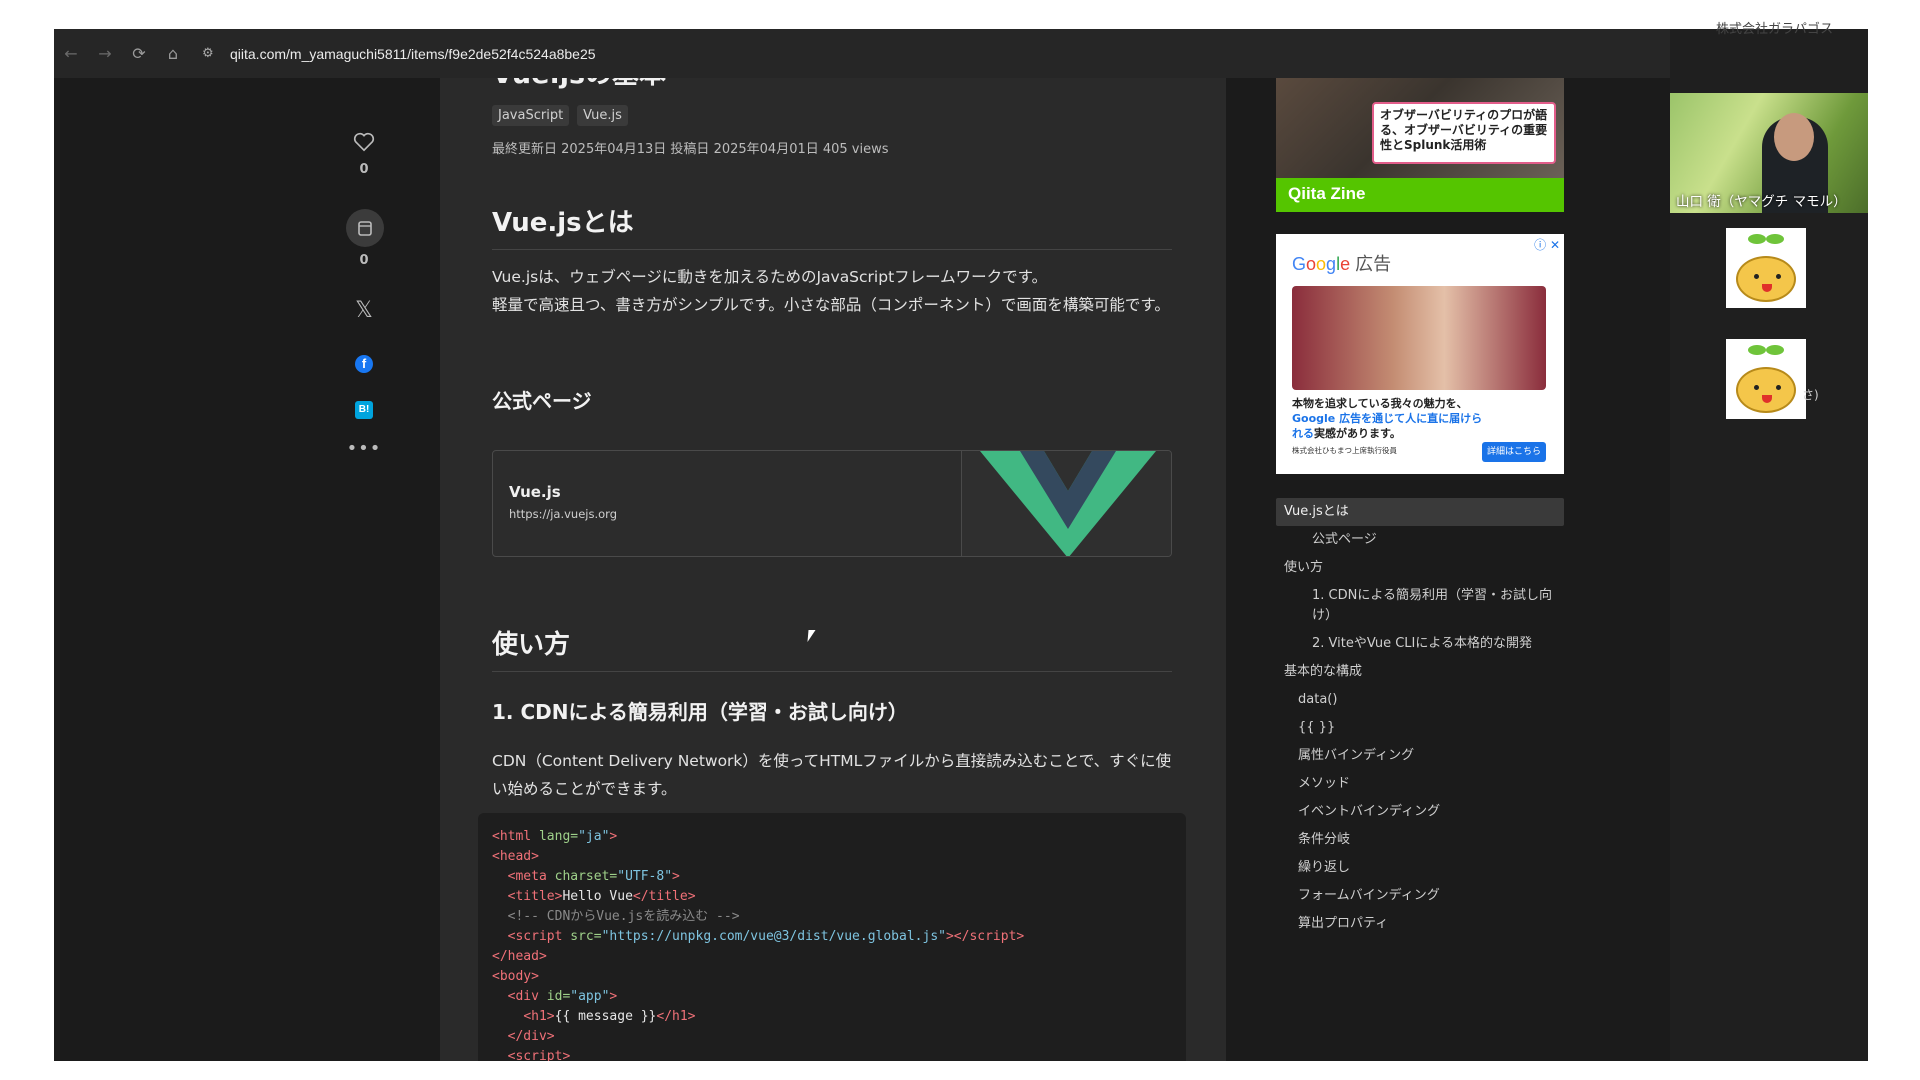 Image resolution: width=1920 pixels, height=1080 pixels. Describe the element at coordinates (213, 53) in the screenshot. I see `site-settings-icon: ⚙` at that location.